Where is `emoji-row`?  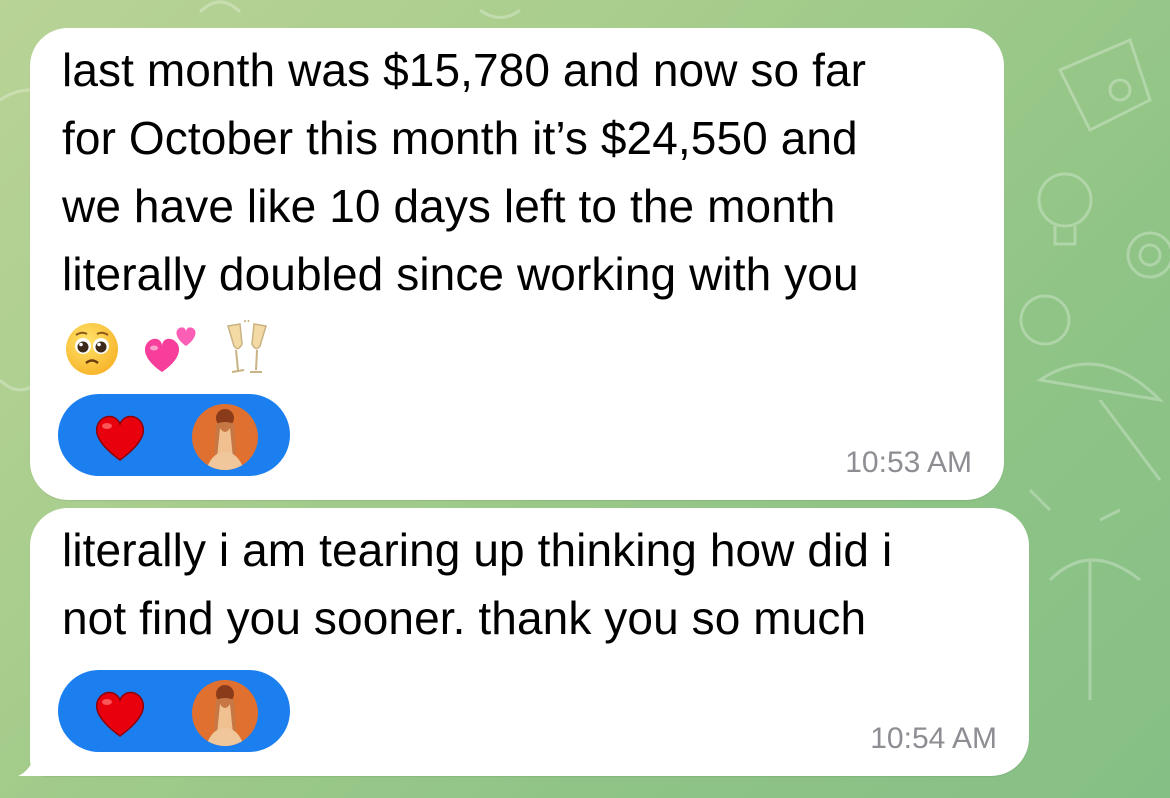 emoji-row is located at coordinates (168, 349).